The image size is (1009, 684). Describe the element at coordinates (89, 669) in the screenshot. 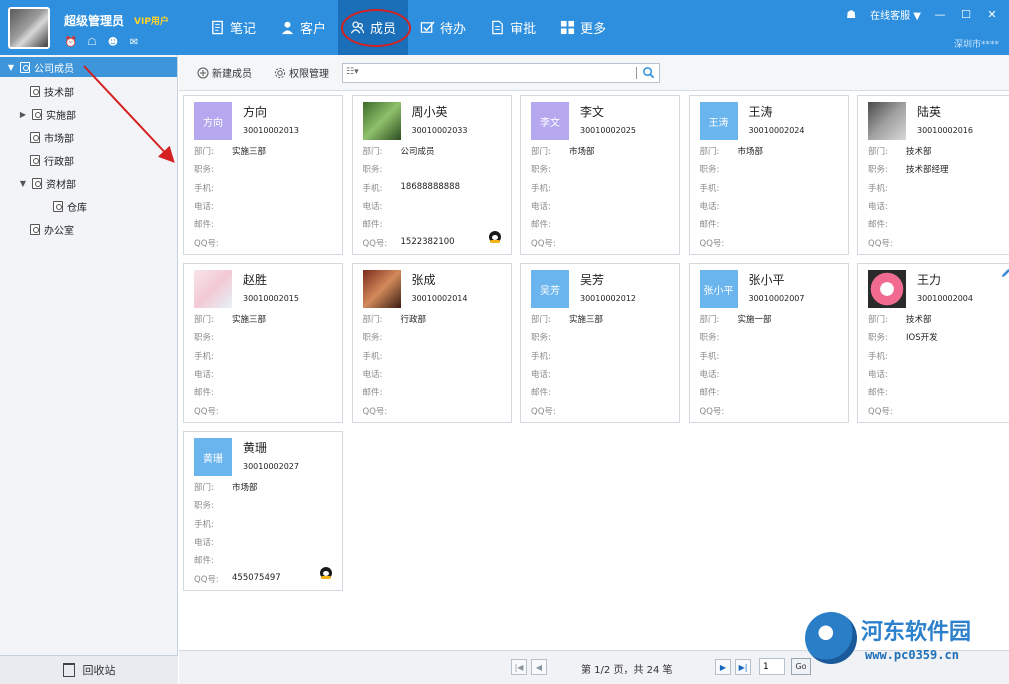

I see `recycle-bin-button: 回收站` at that location.